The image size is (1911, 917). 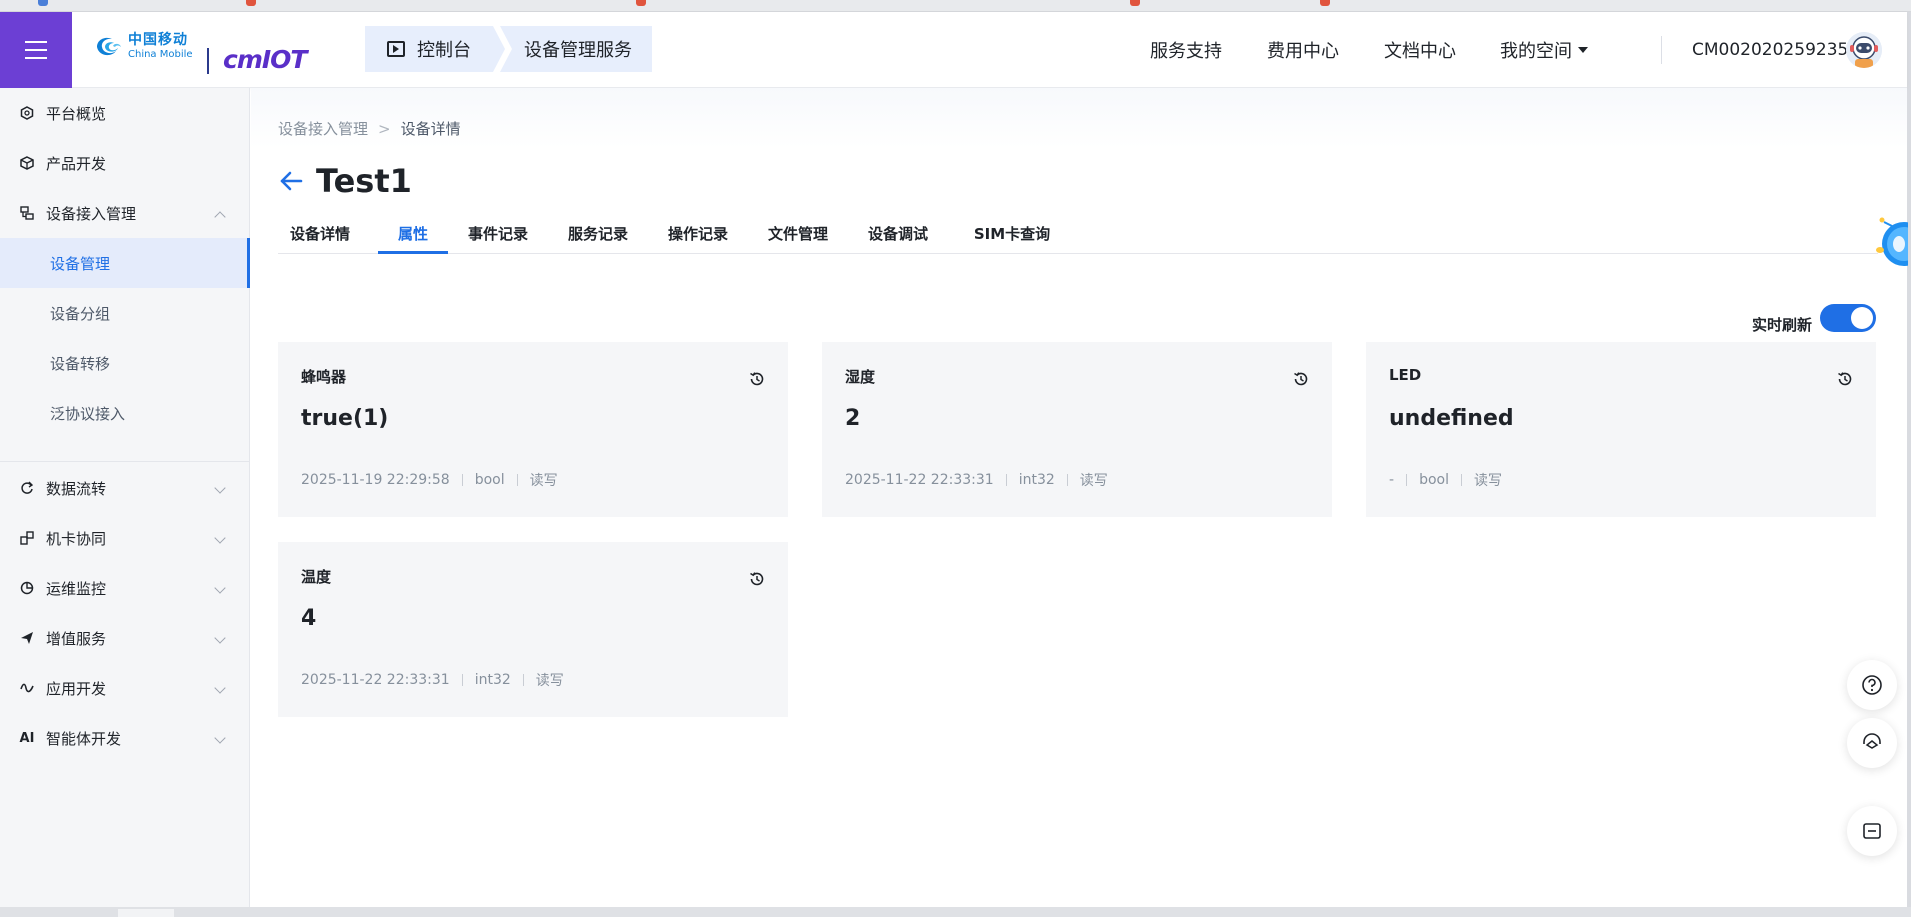 I want to click on nav-my-space: 我的空间, so click(x=1544, y=50).